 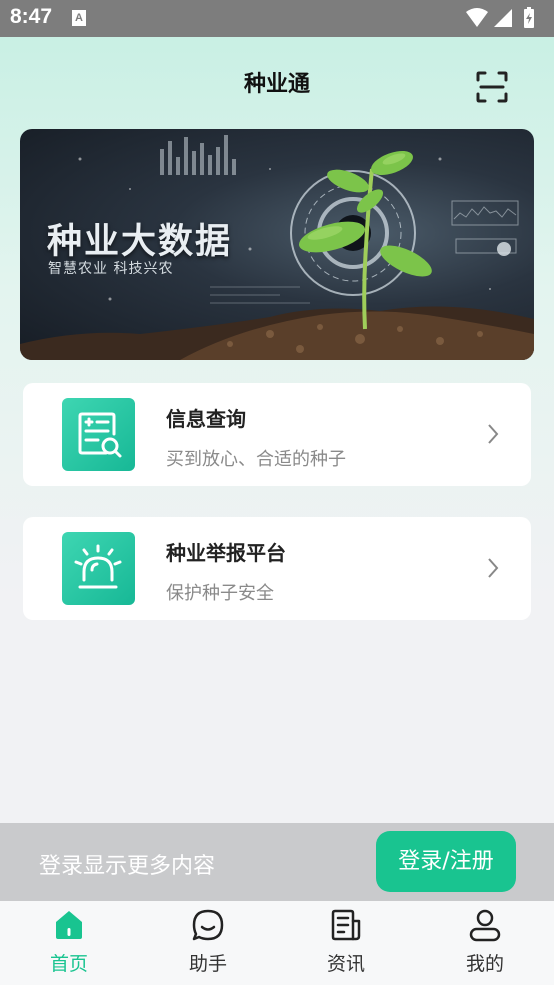 I want to click on tab-label: 我的, so click(x=484, y=964).